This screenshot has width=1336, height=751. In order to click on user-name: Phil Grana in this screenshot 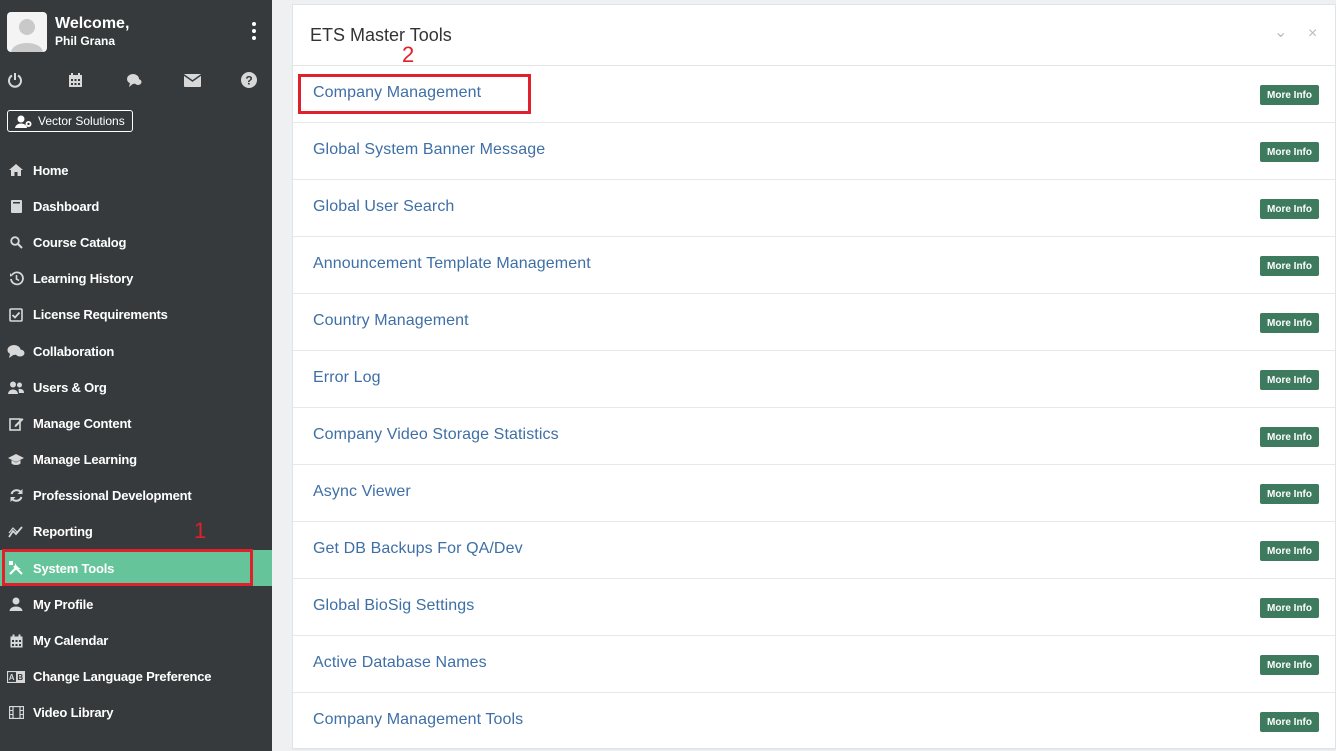, I will do `click(85, 41)`.